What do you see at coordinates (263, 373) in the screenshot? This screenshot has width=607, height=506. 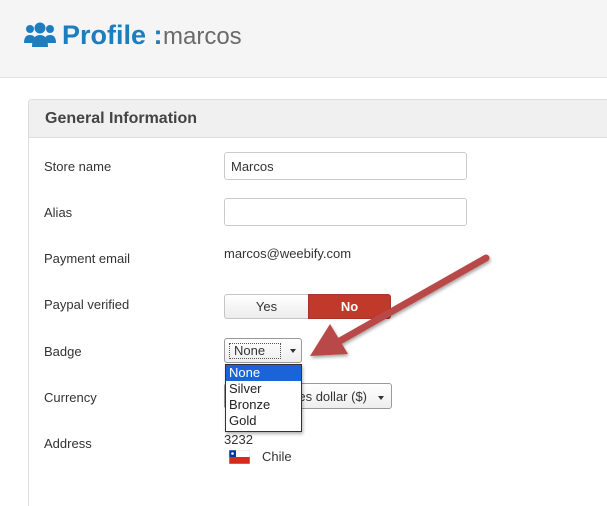 I see `badge-option-none: None` at bounding box center [263, 373].